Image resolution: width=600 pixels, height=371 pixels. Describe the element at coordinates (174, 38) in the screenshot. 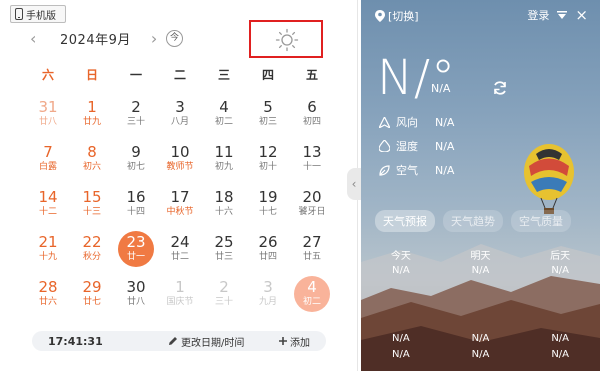

I see `today-button: 今` at that location.